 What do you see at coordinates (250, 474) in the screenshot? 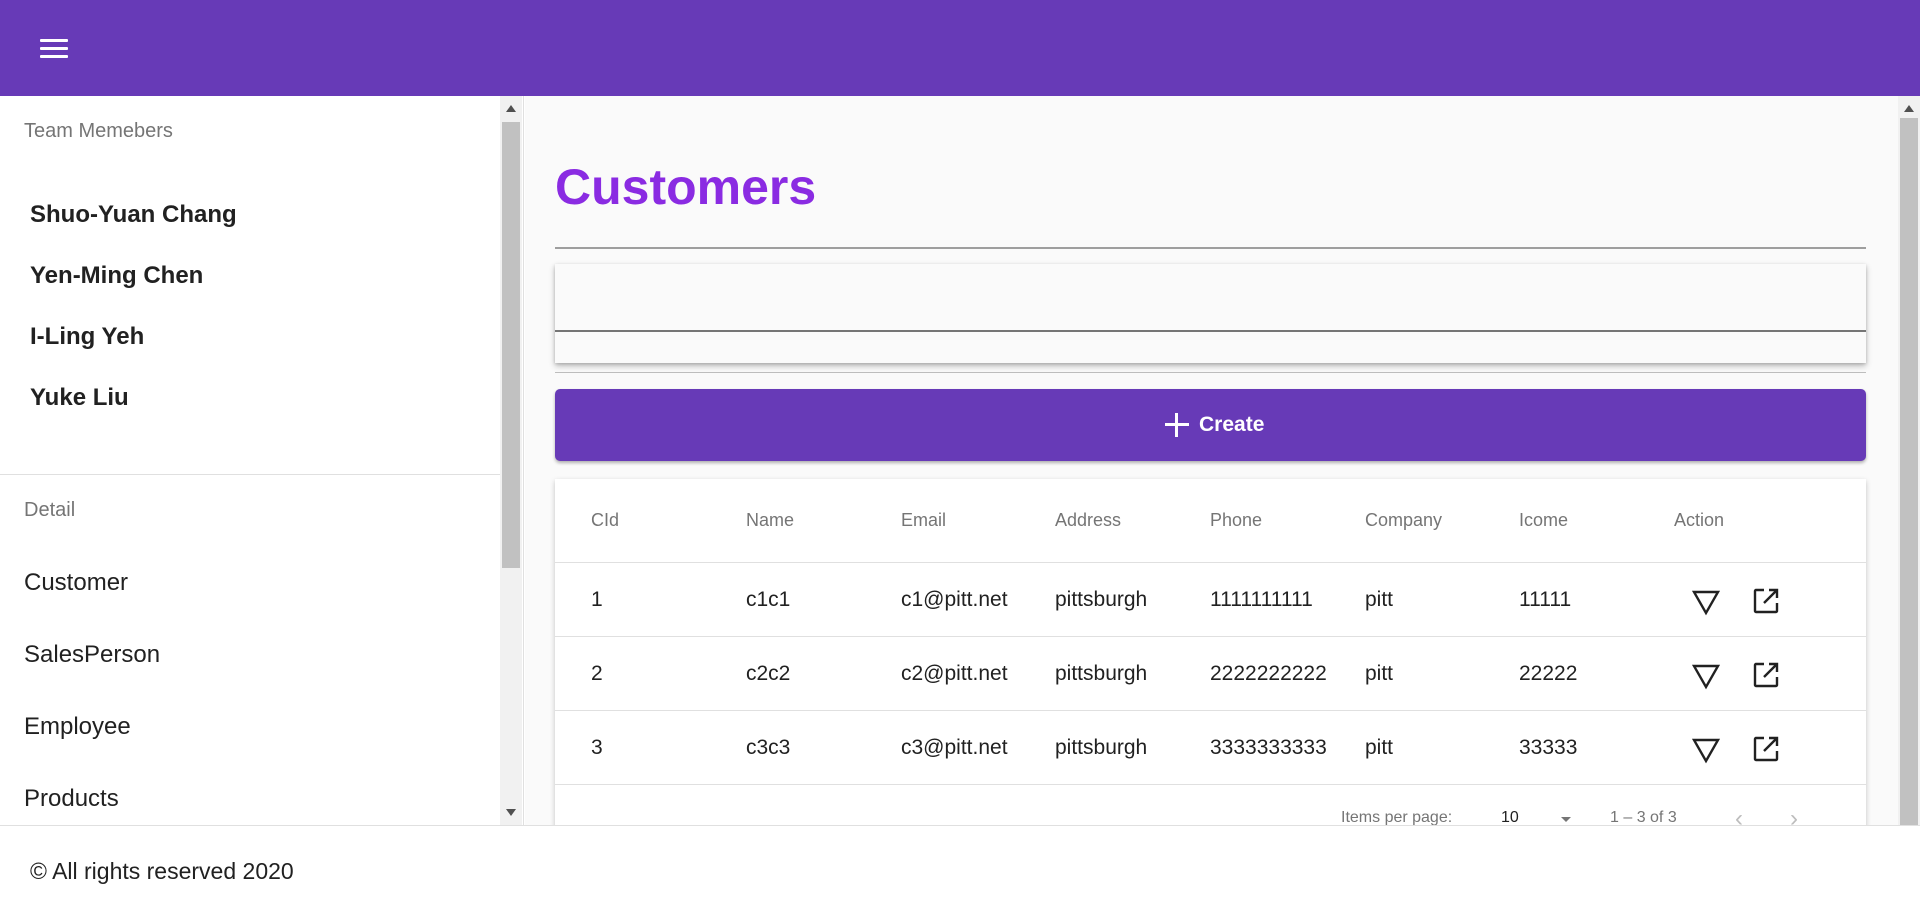
I see `sidebar-divider` at bounding box center [250, 474].